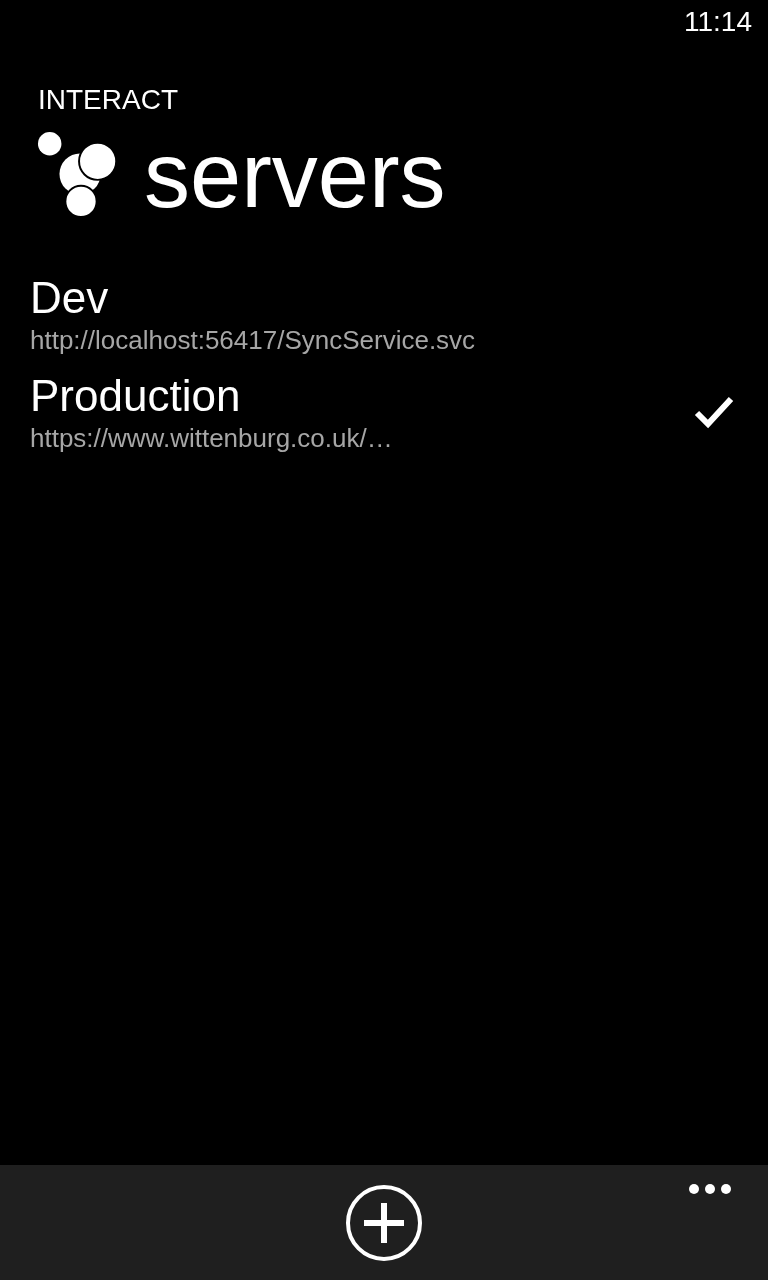 The image size is (768, 1280). What do you see at coordinates (295, 175) in the screenshot?
I see `page-title: servers` at bounding box center [295, 175].